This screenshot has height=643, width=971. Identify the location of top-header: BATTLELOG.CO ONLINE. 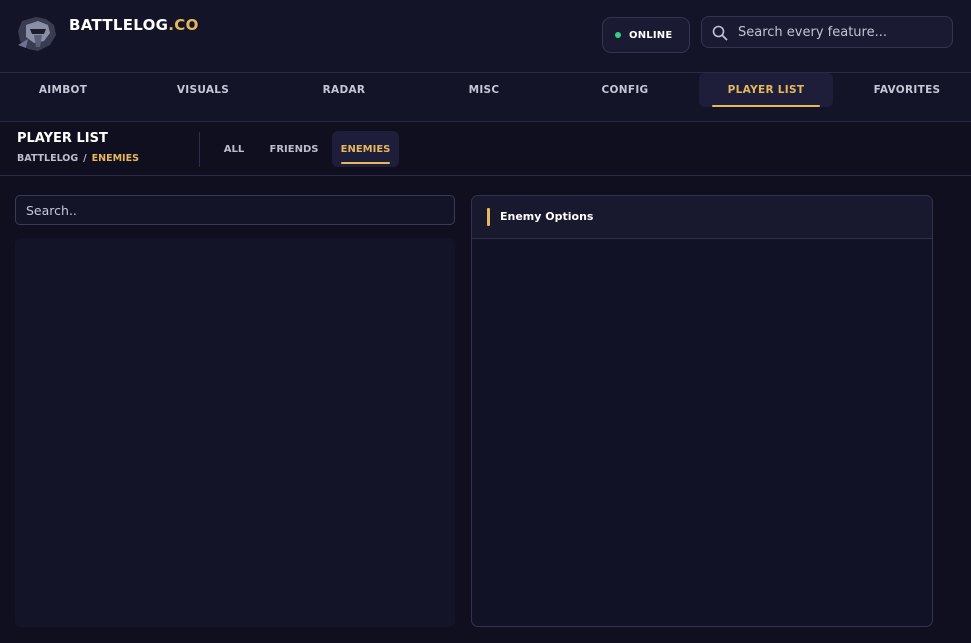
(485, 36).